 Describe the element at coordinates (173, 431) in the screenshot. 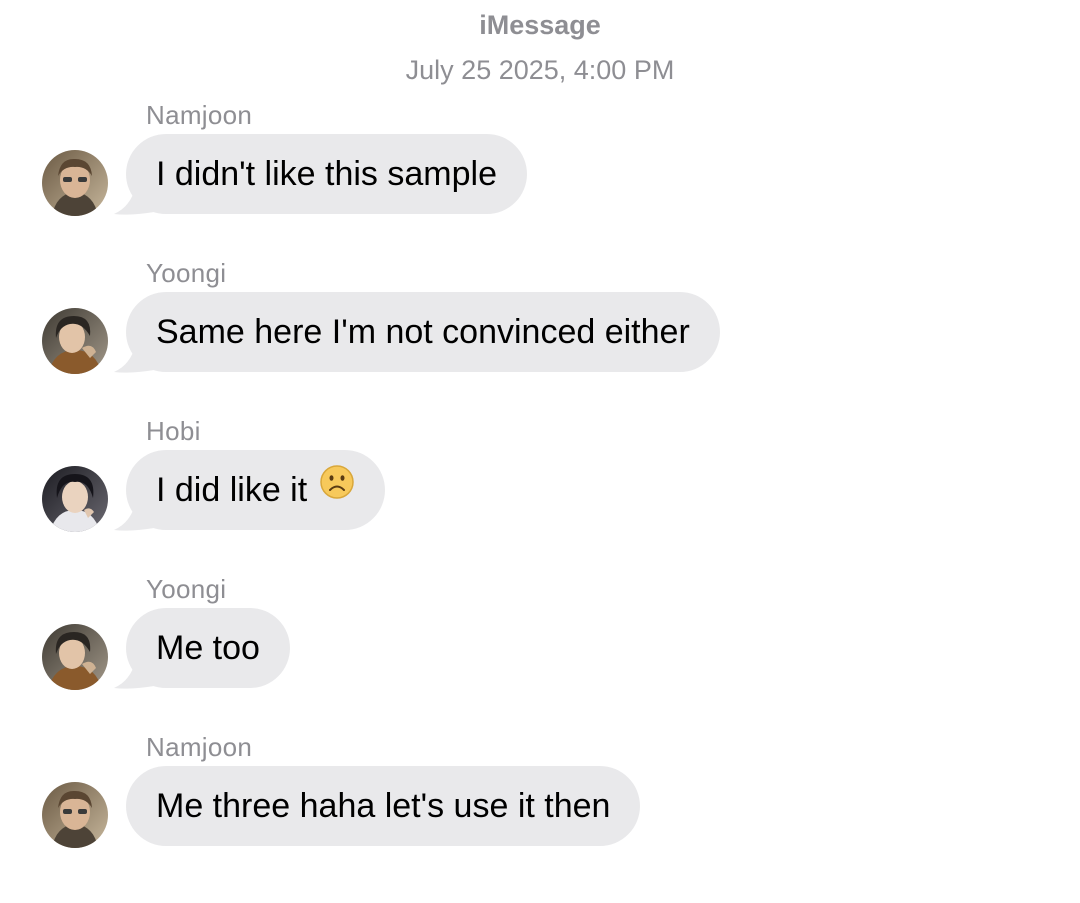

I see `sender-name: Hobi` at that location.